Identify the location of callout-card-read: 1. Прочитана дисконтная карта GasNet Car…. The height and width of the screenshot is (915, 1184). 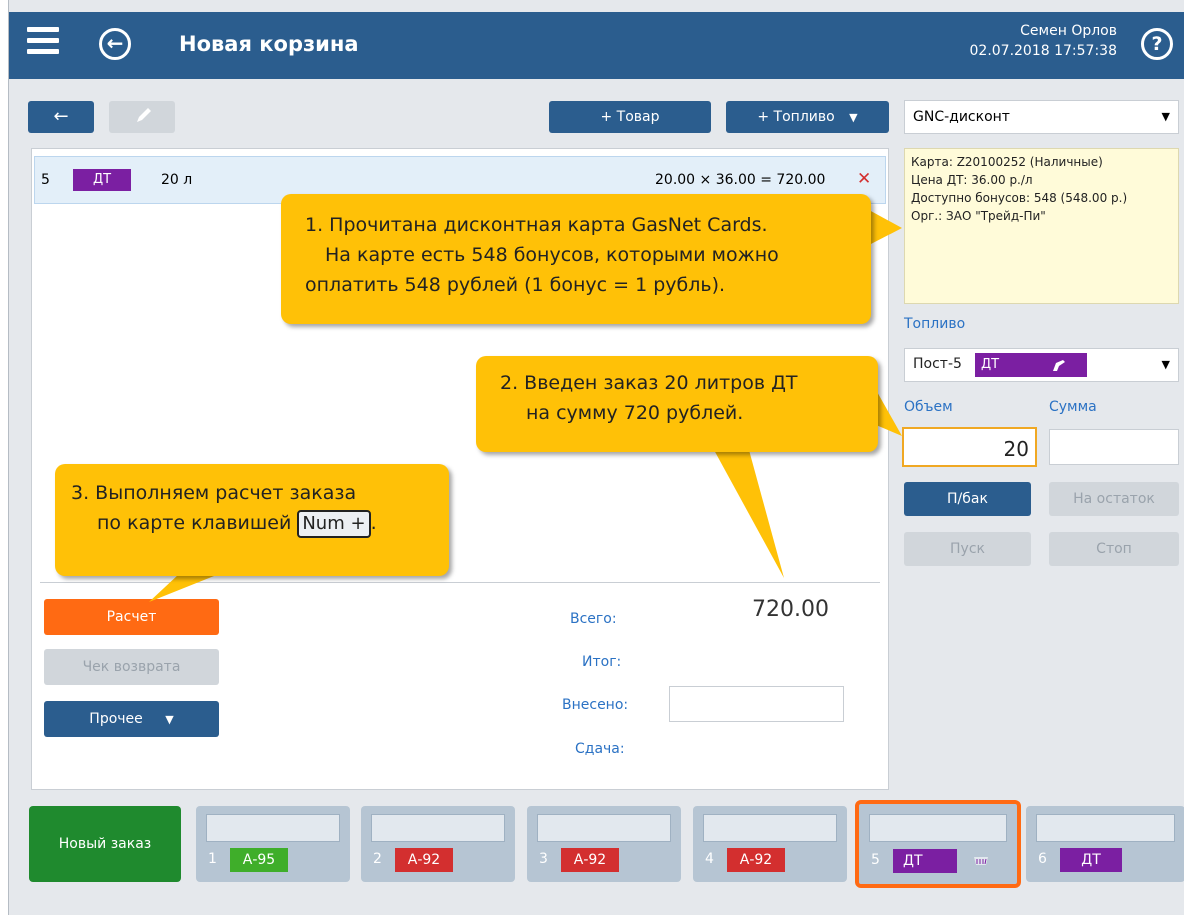
(576, 259).